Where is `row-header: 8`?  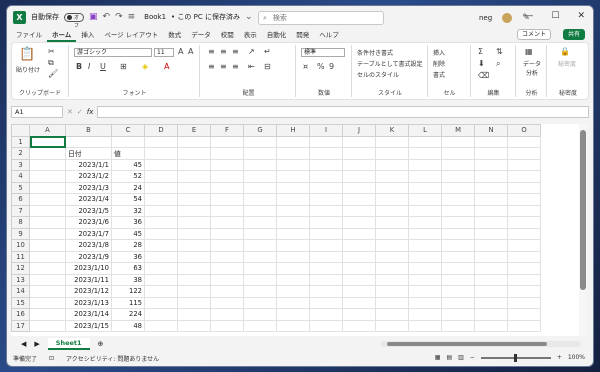
row-header: 8 is located at coordinates (20, 222).